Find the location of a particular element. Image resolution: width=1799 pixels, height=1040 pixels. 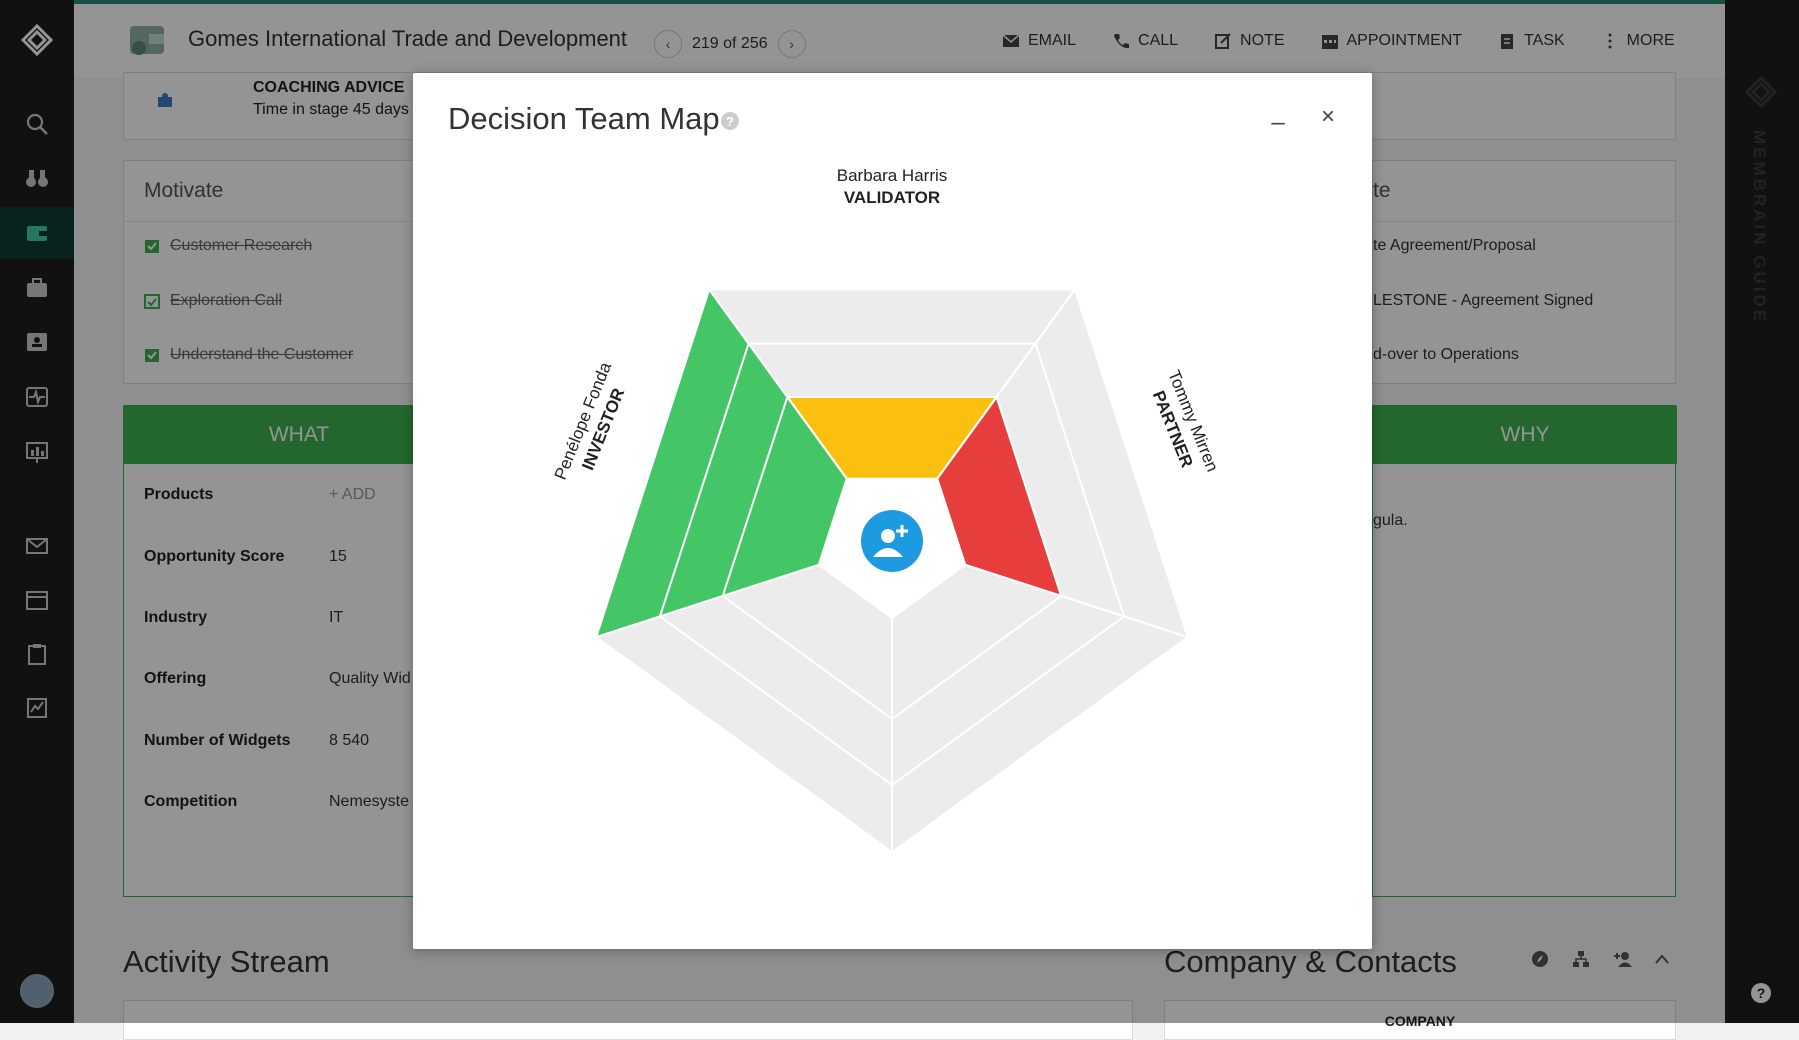

role-person-name: Barbara Harris is located at coordinates (892, 175).